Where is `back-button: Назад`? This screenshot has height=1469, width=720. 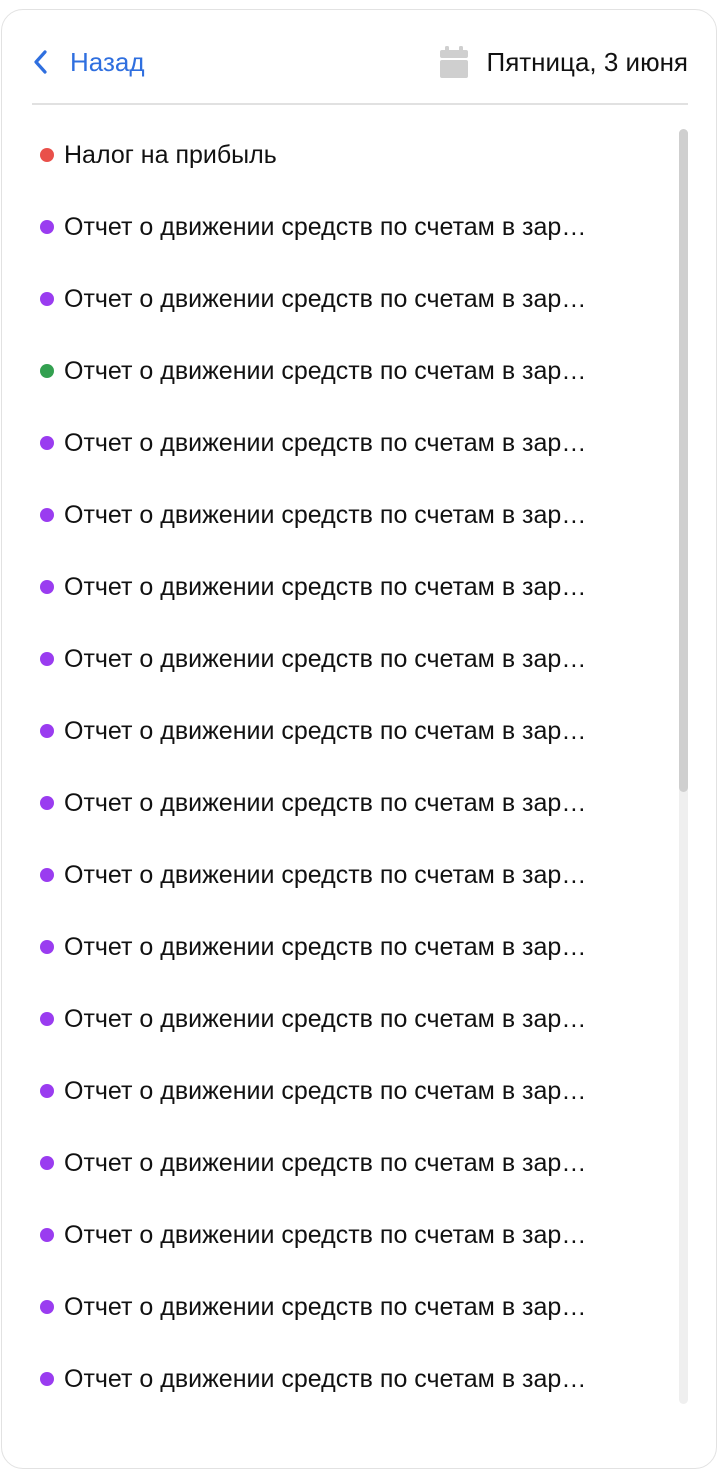 back-button: Назад is located at coordinates (88, 62).